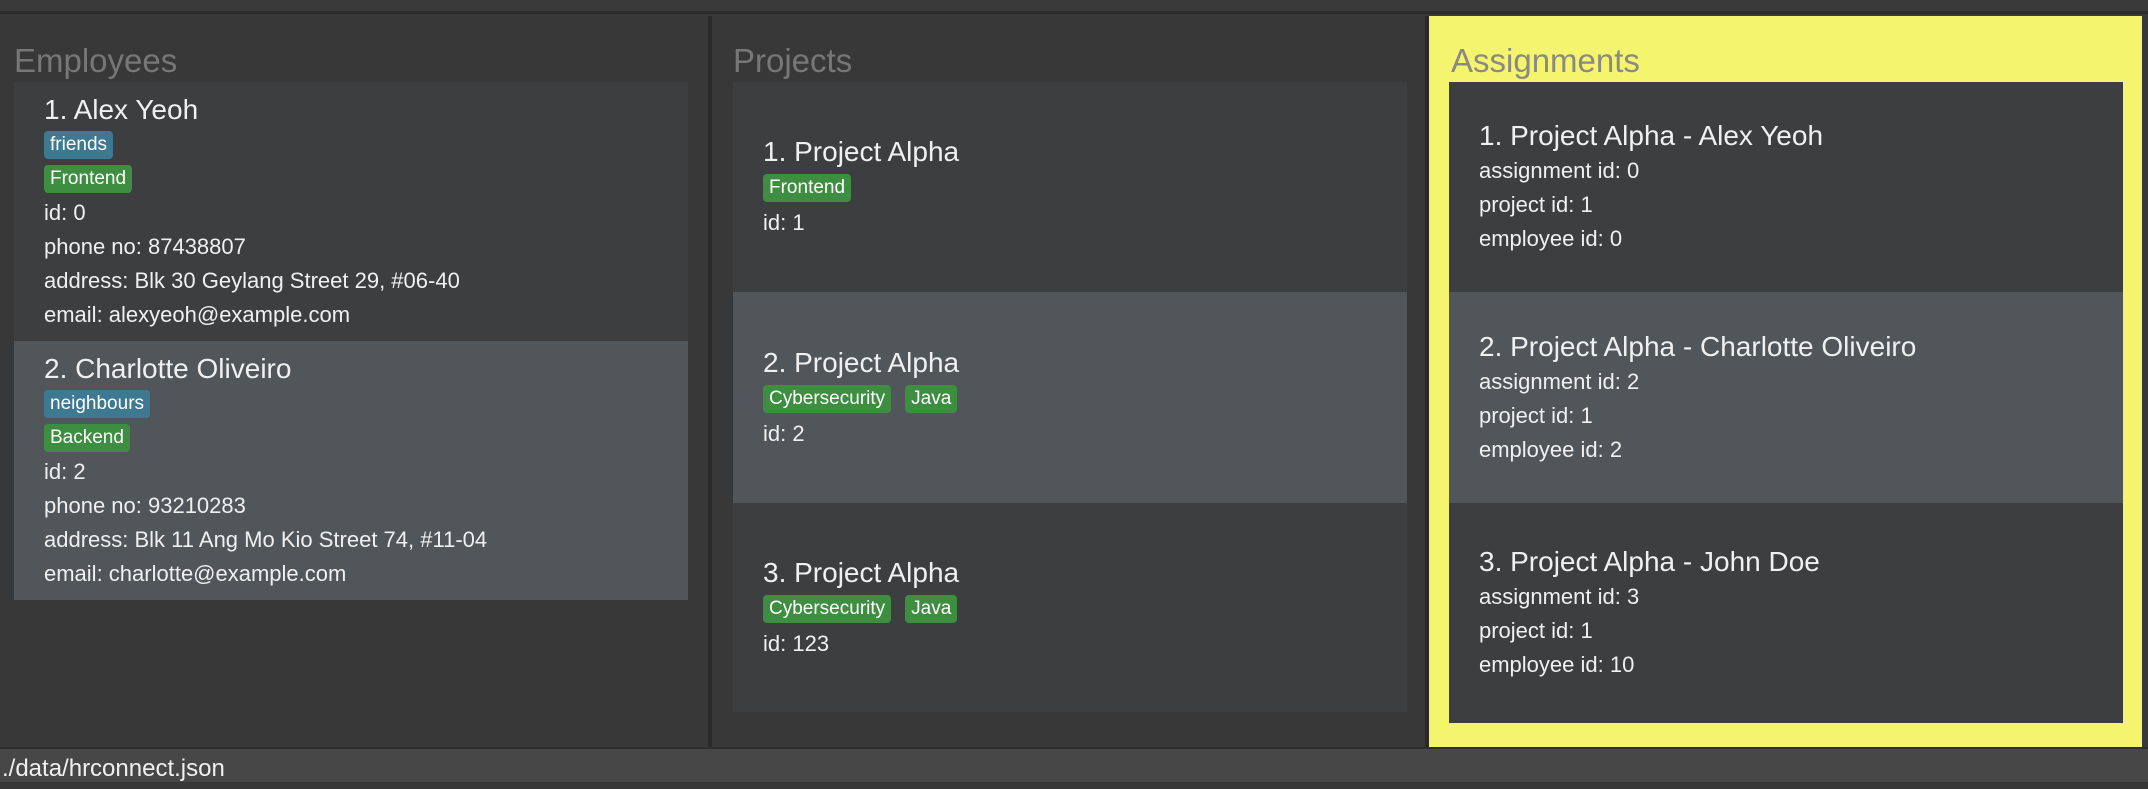  What do you see at coordinates (1074, 764) in the screenshot?
I see `status-bar: ./data/hrconnect.json` at bounding box center [1074, 764].